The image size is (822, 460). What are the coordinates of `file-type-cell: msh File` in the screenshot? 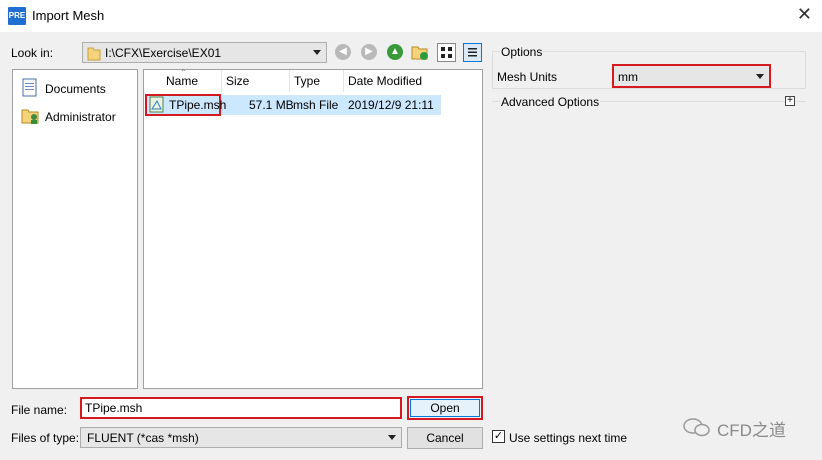 It's located at (316, 105).